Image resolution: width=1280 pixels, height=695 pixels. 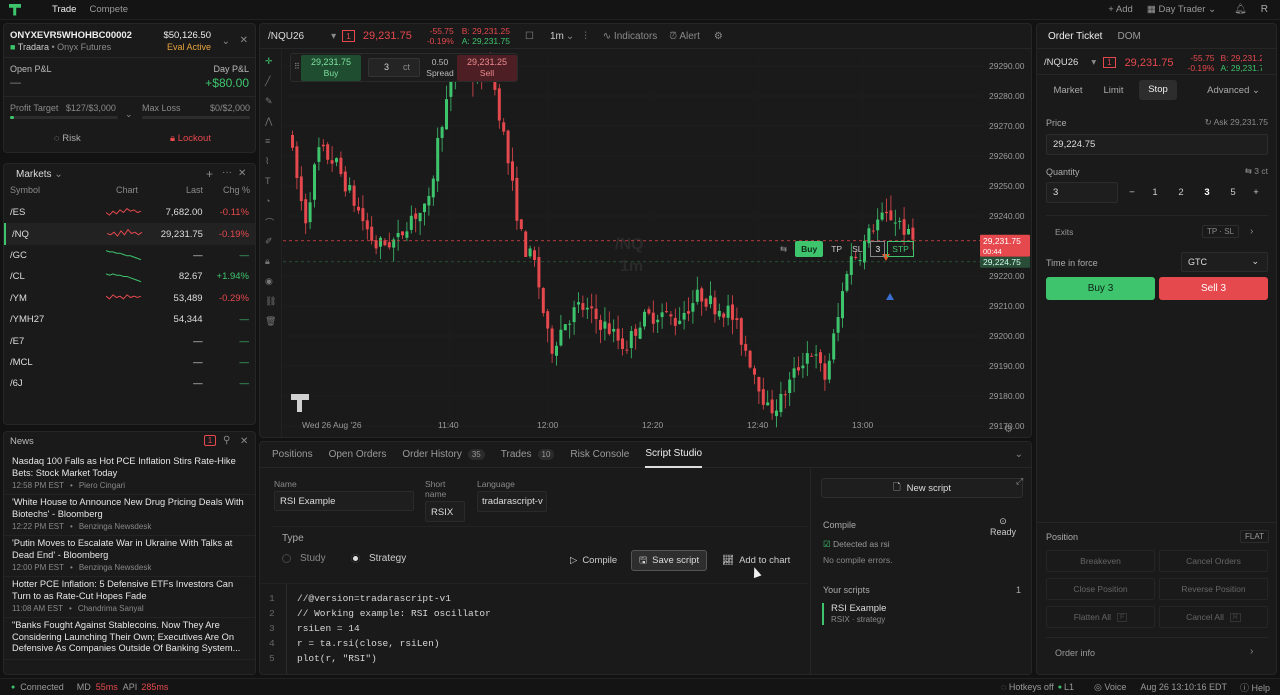 What do you see at coordinates (1109, 62) in the screenshot?
I see `ticket-qty-badge: 1` at bounding box center [1109, 62].